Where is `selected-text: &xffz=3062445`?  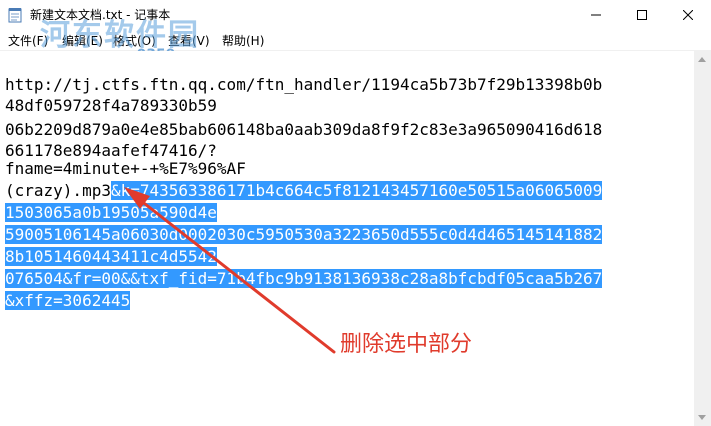 selected-text: &xffz=3062445 is located at coordinates (68, 300).